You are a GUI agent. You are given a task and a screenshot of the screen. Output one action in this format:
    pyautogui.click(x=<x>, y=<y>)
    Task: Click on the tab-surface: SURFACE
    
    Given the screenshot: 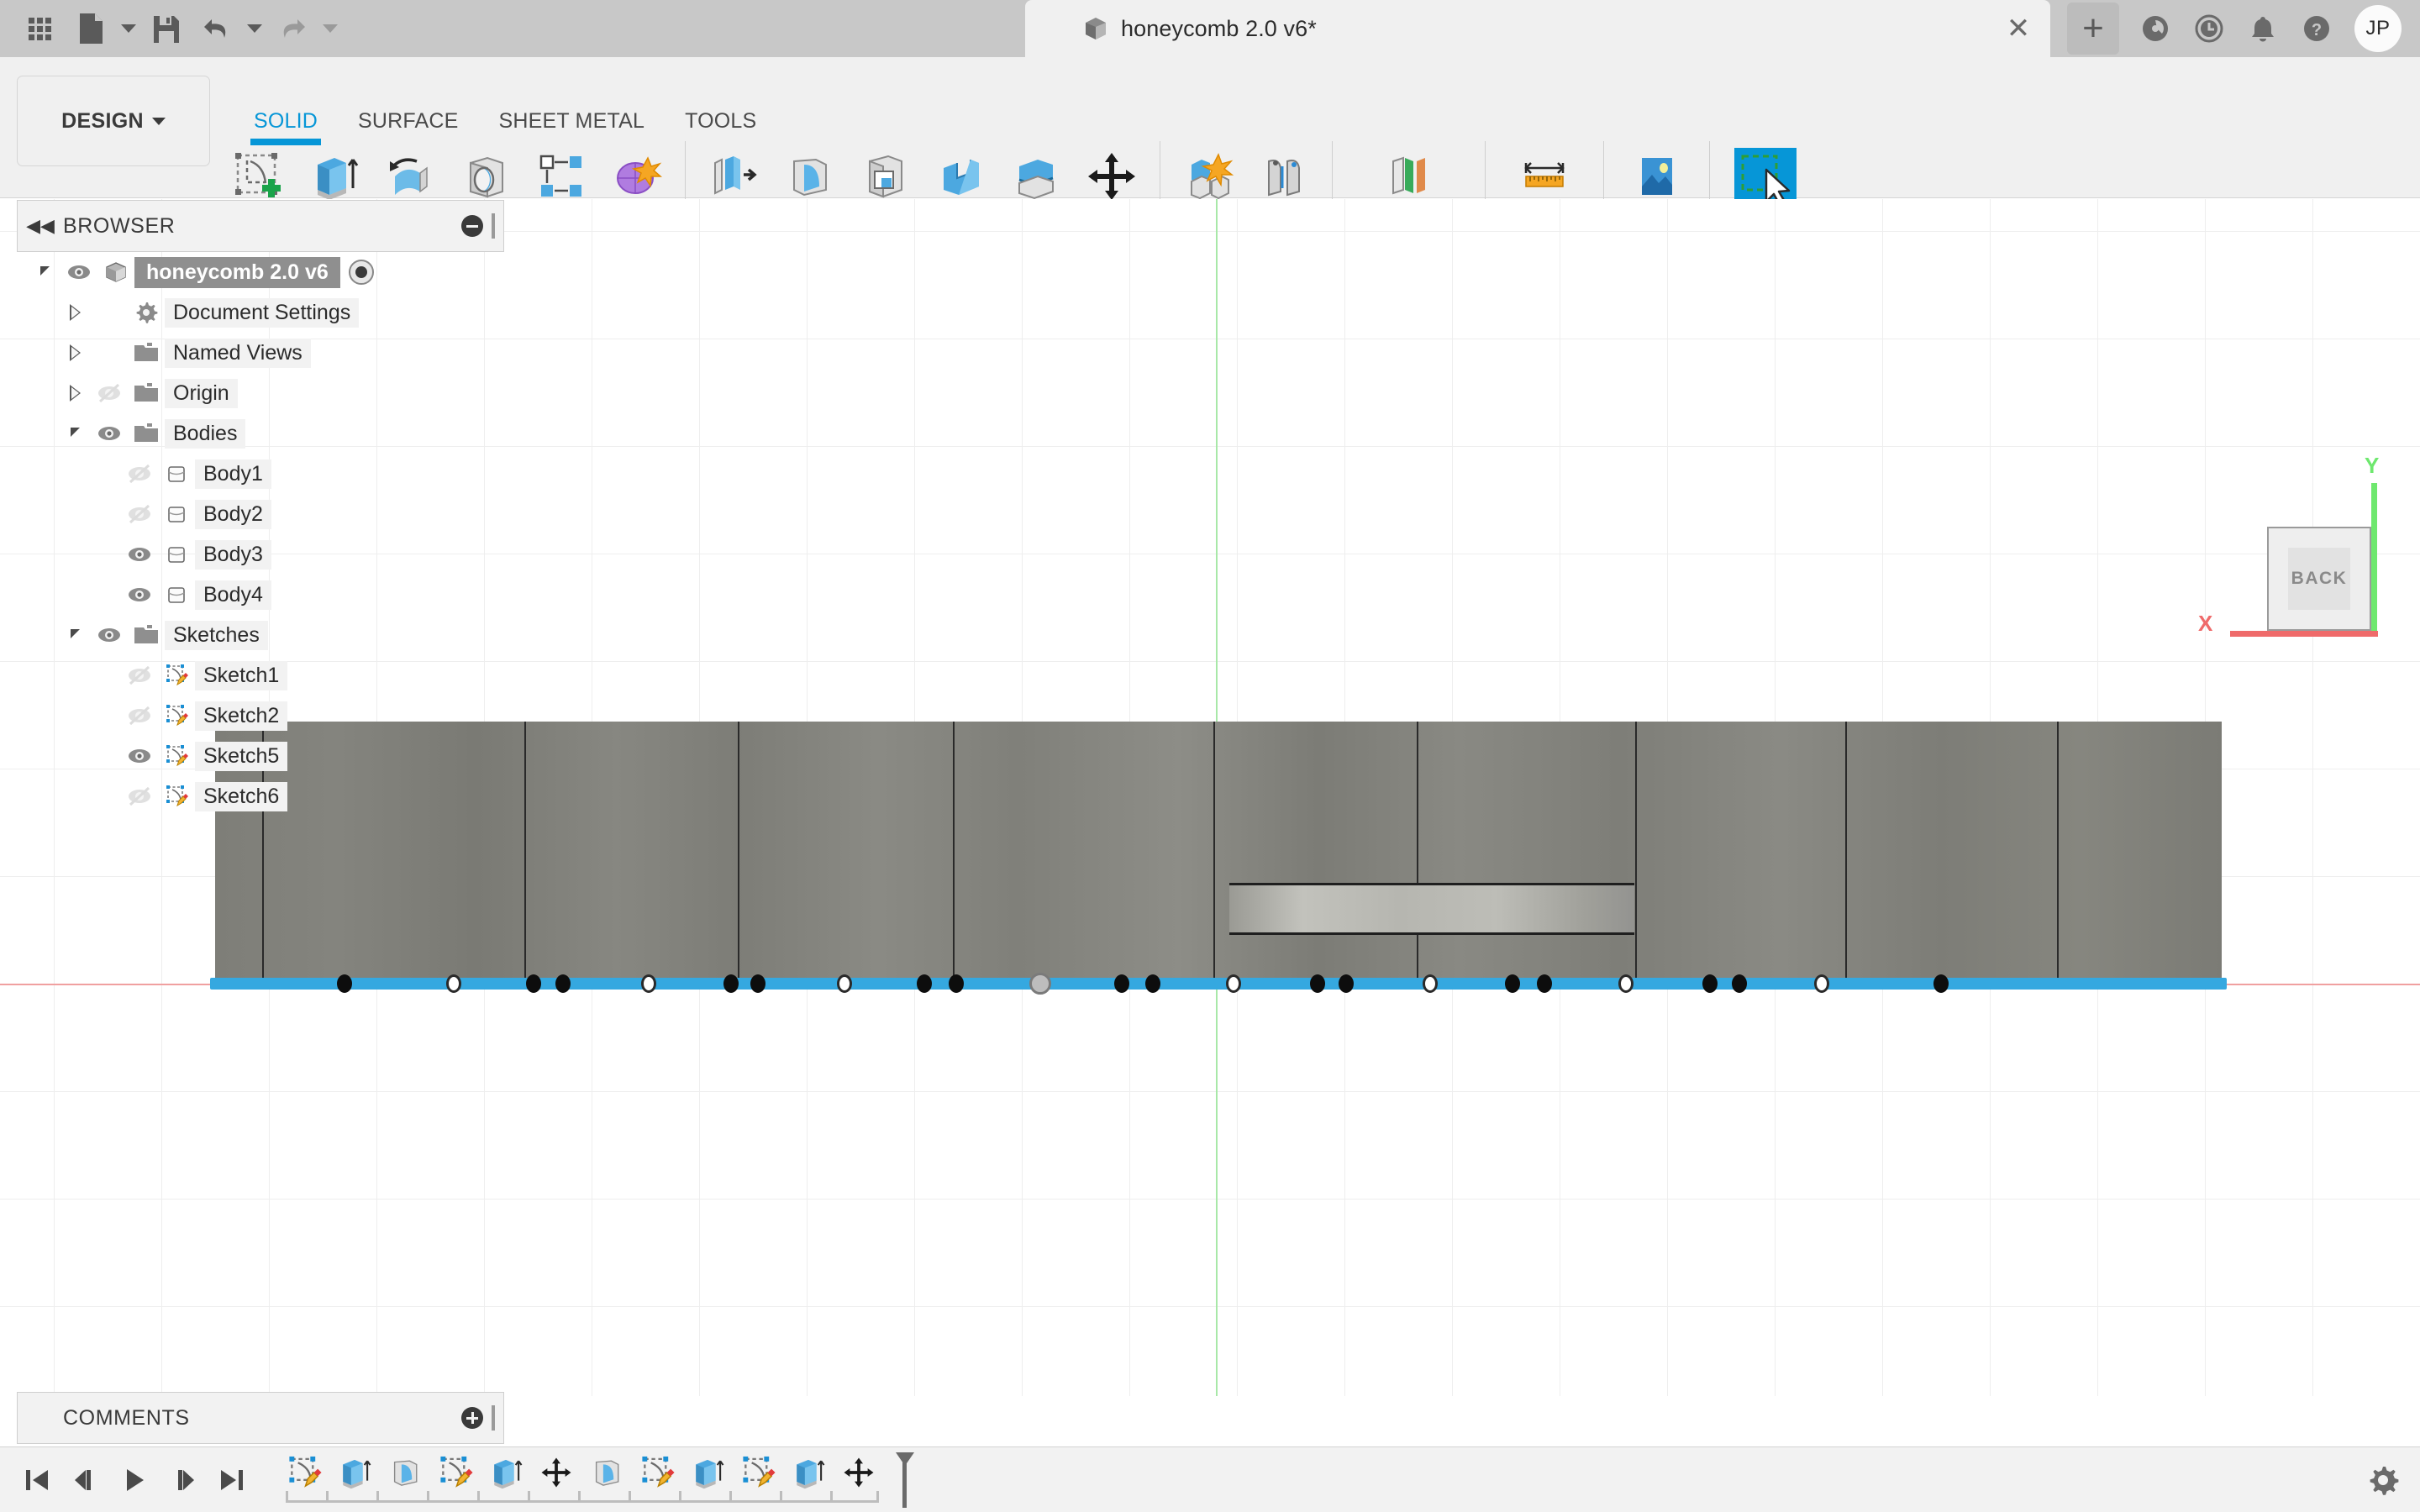 What is the action you would take?
    pyautogui.click(x=408, y=121)
    